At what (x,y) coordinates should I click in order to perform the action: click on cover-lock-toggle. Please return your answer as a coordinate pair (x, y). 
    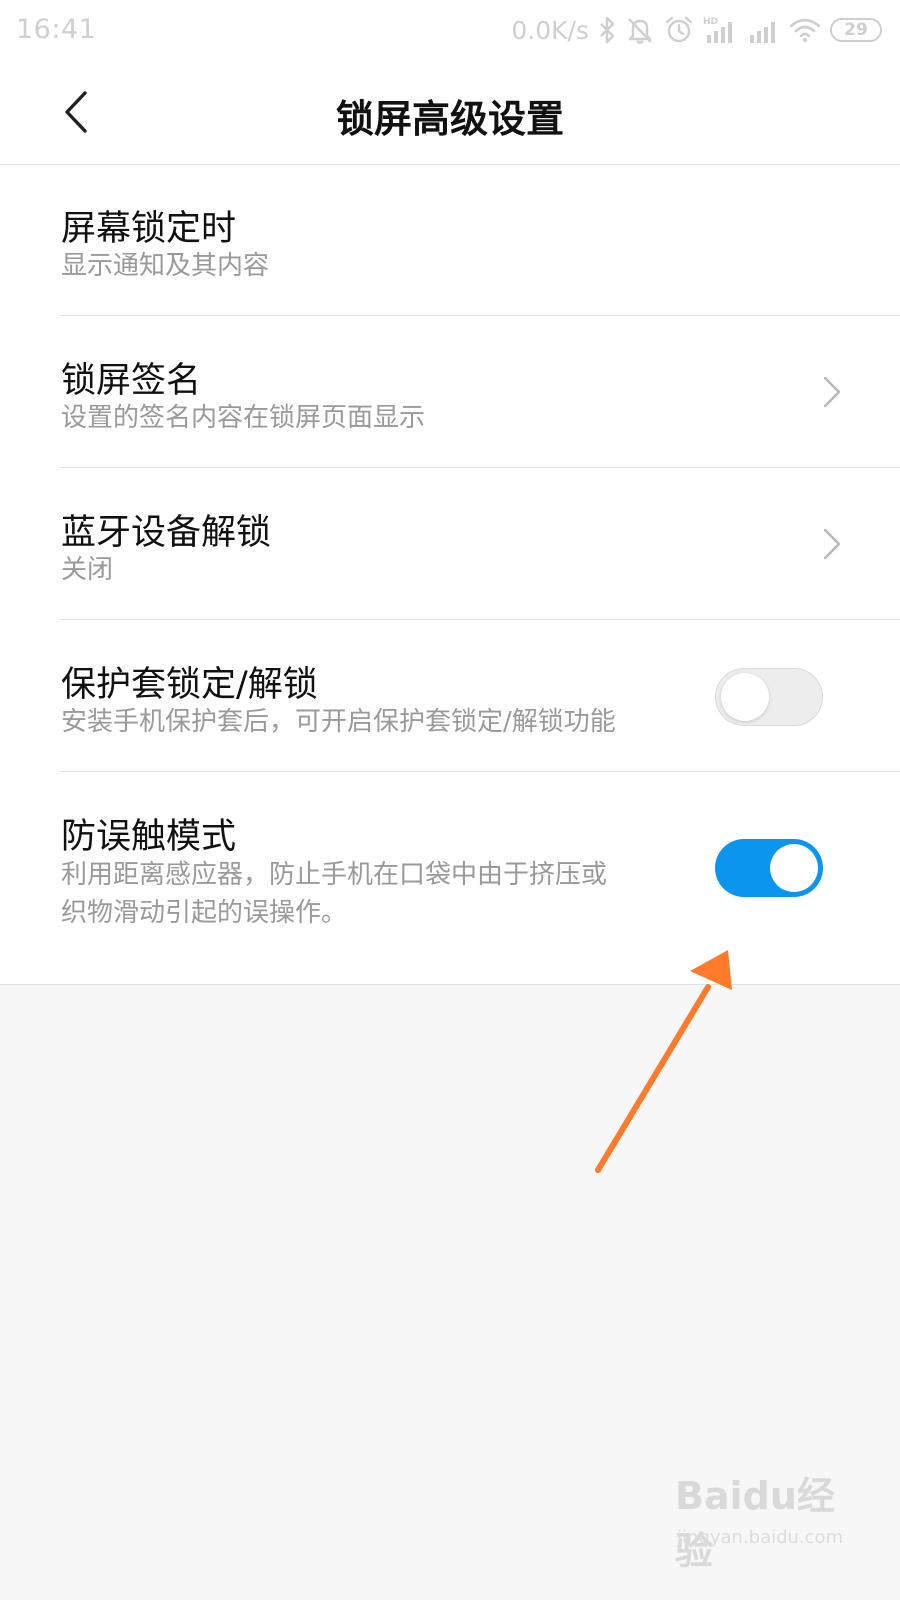
    Looking at the image, I should click on (769, 697).